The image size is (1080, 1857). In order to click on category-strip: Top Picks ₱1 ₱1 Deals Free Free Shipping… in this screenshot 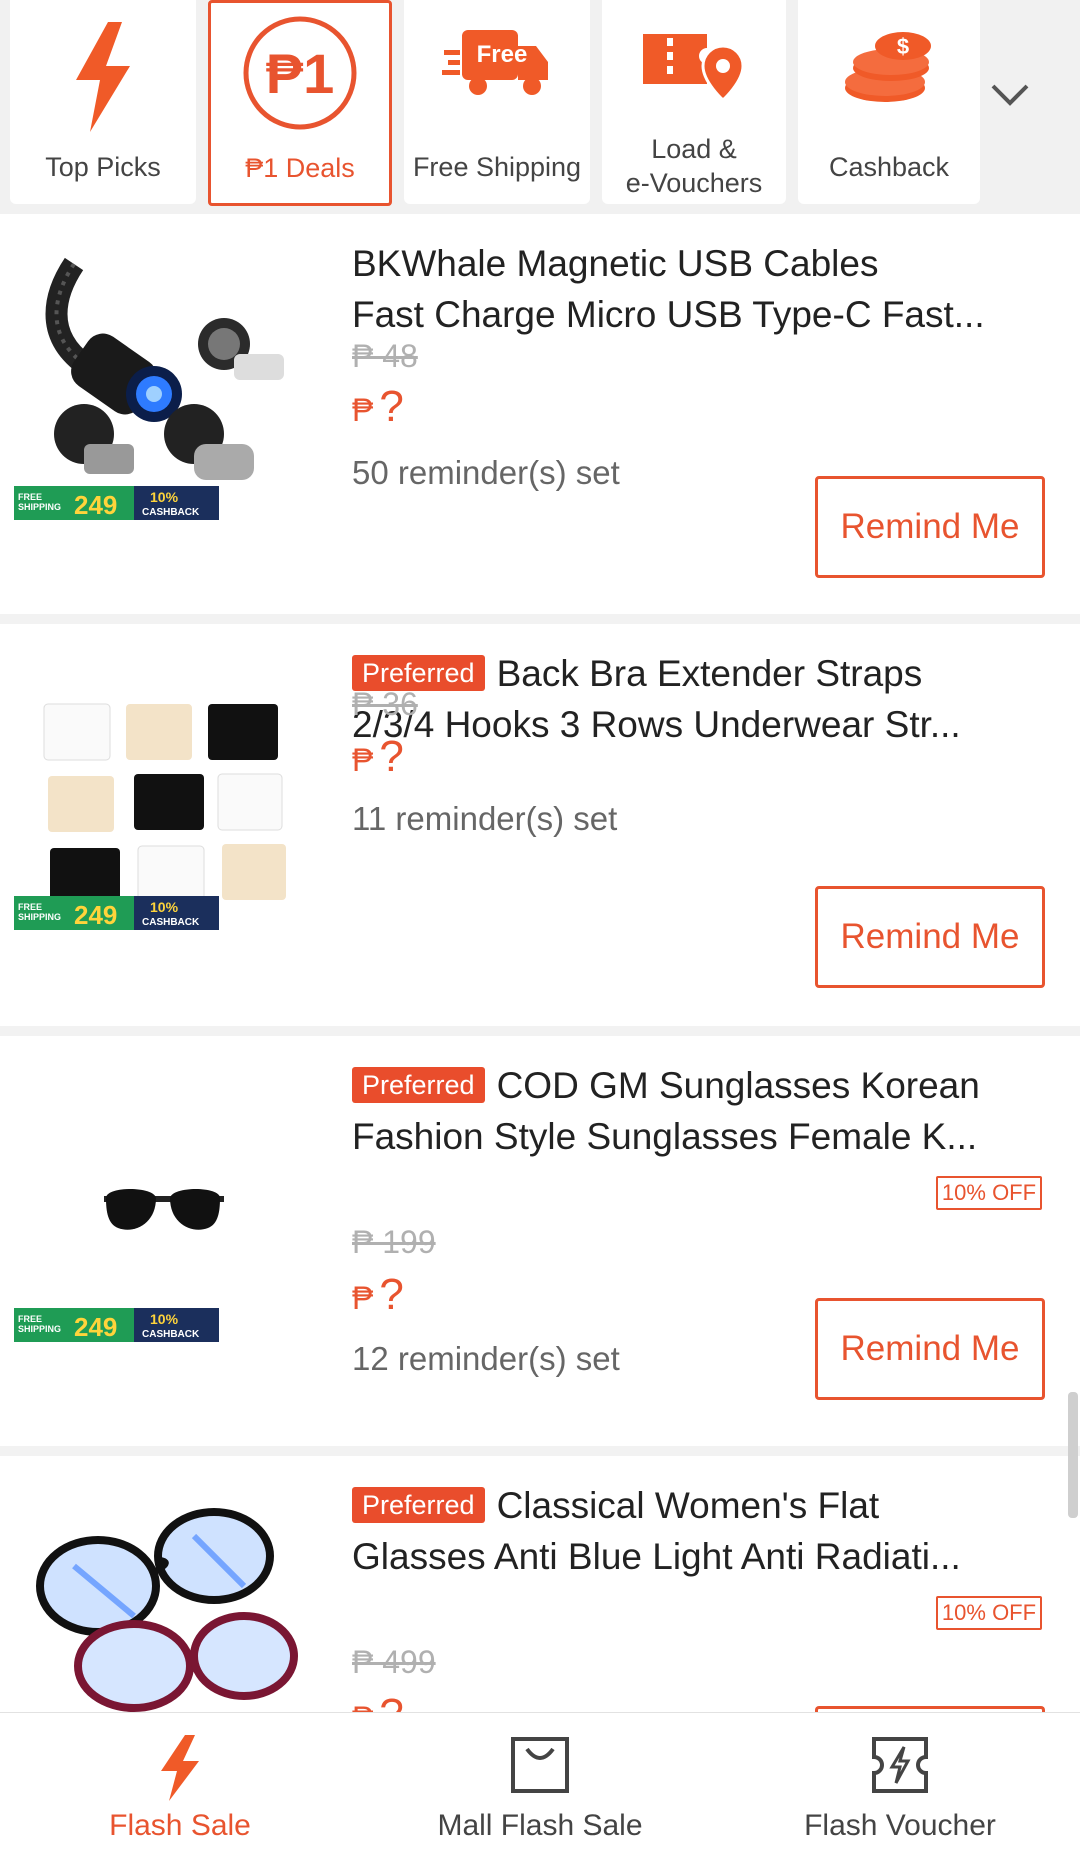, I will do `click(540, 107)`.